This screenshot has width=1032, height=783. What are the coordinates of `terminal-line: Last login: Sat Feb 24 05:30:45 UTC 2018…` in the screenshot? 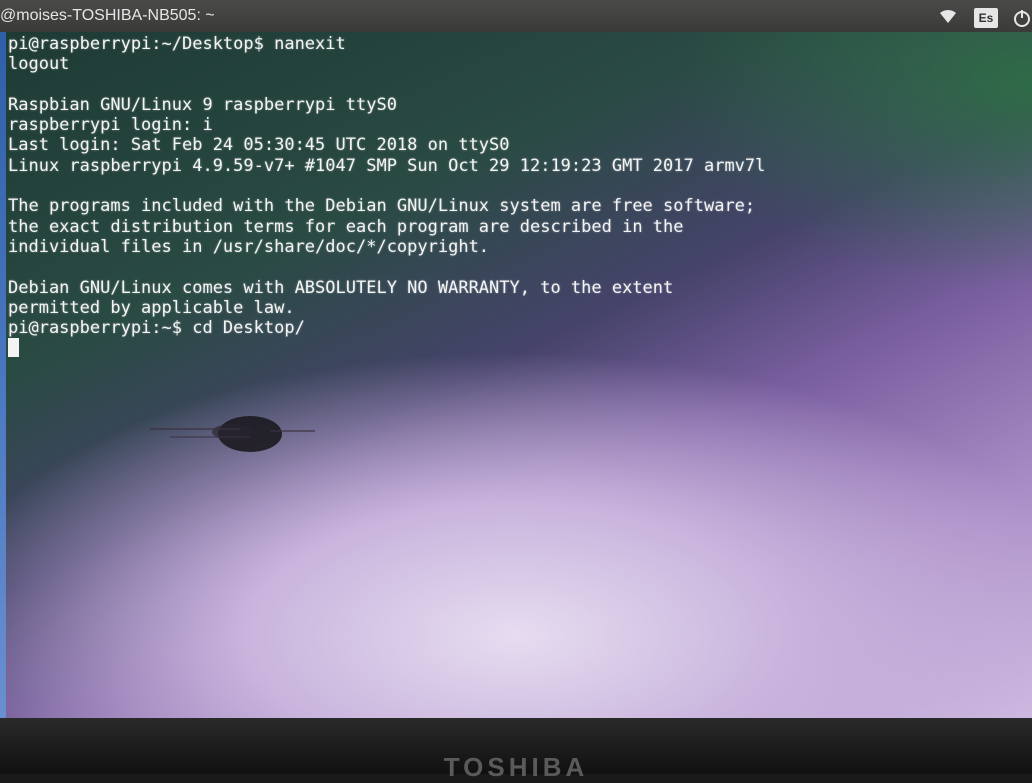 It's located at (259, 145).